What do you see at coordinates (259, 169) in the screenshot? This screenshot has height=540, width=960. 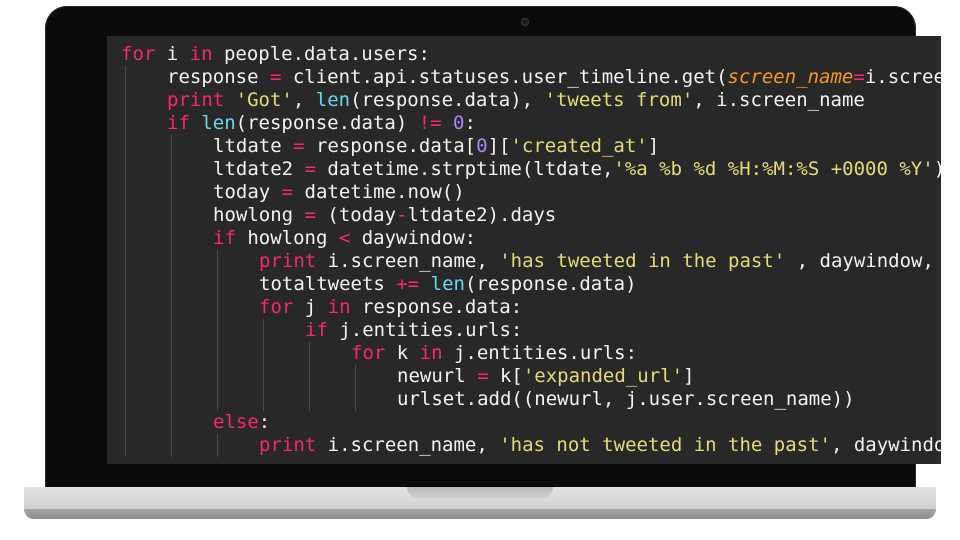 I see `code-token: ltdate2` at bounding box center [259, 169].